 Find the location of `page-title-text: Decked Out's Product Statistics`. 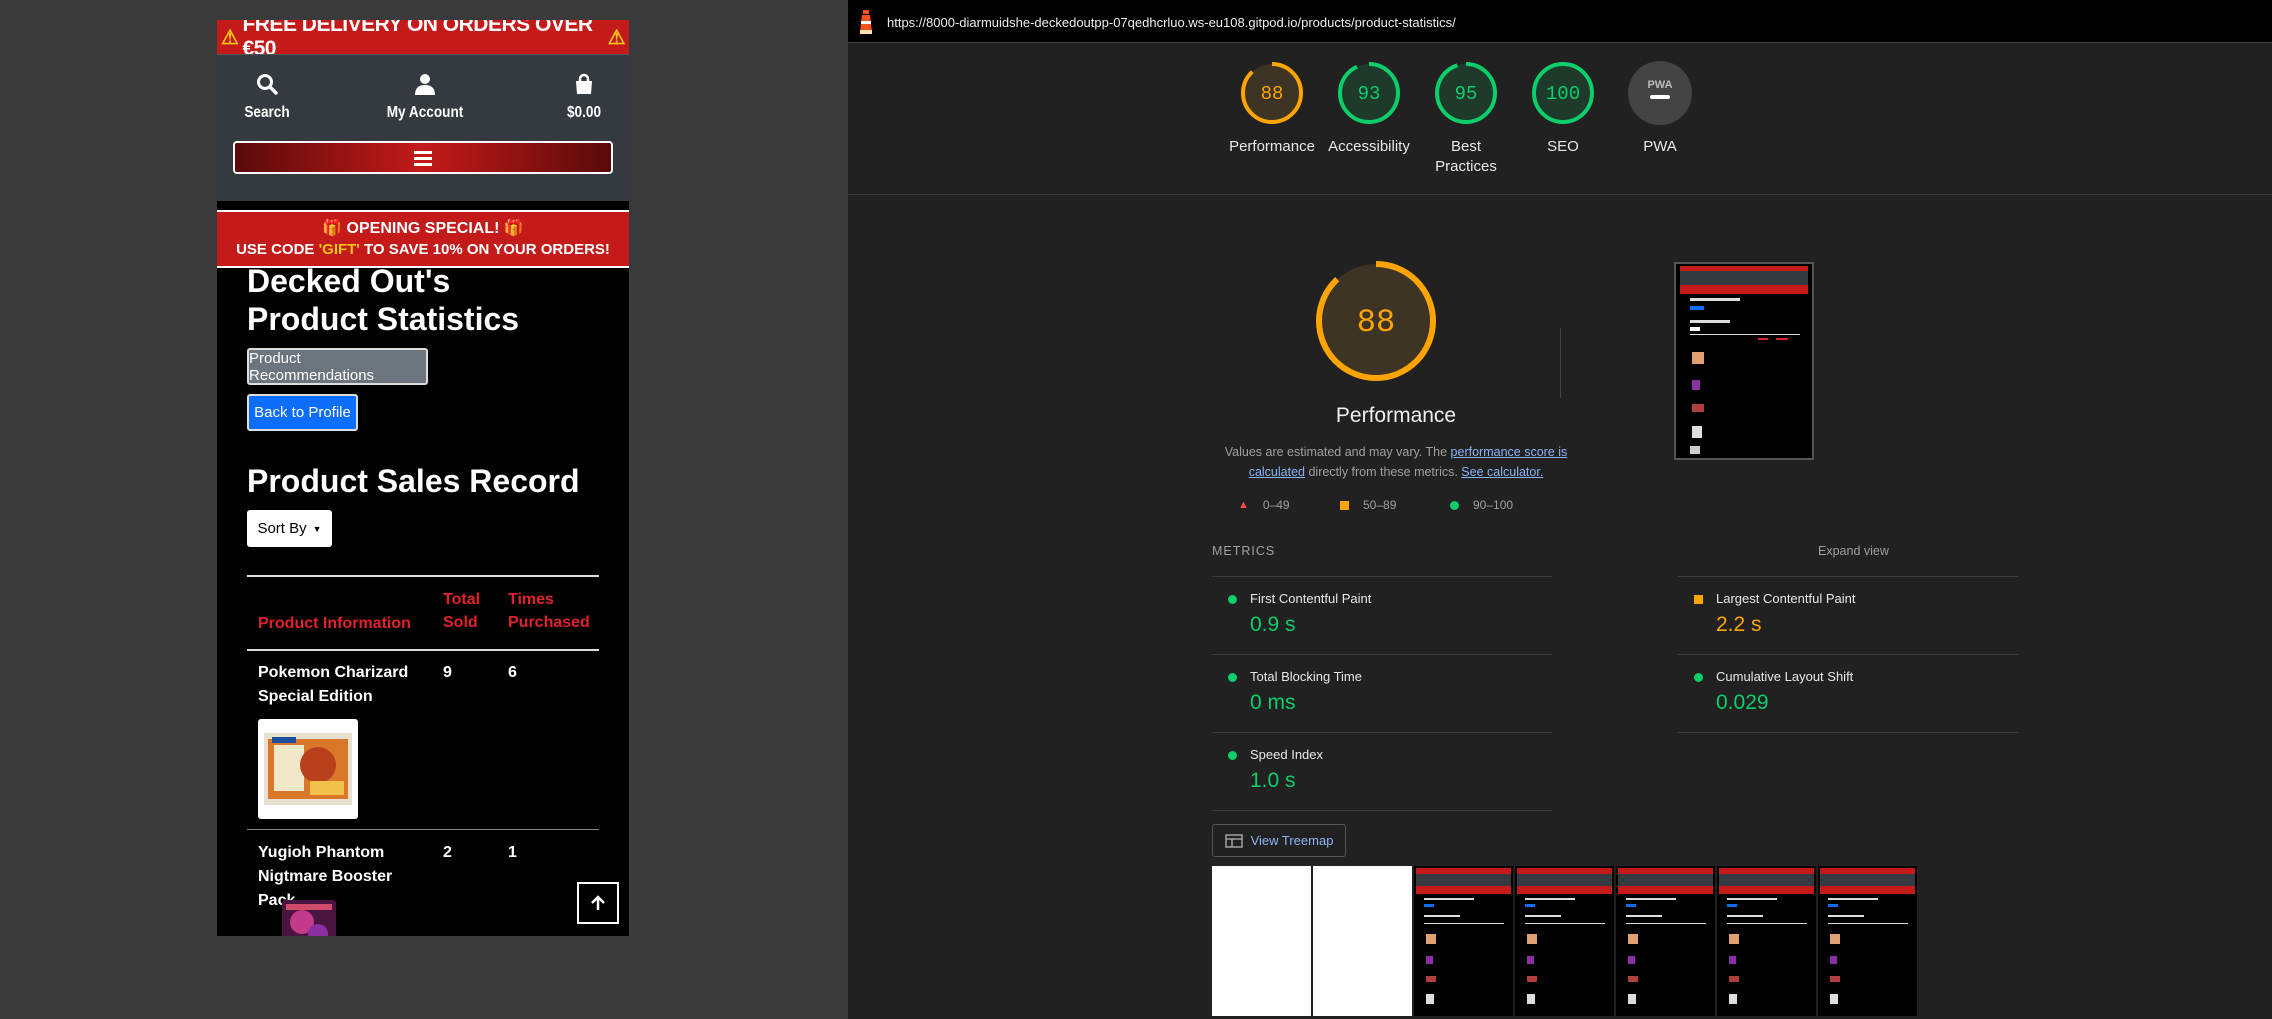

page-title-text: Decked Out's Product Statistics is located at coordinates (383, 300).